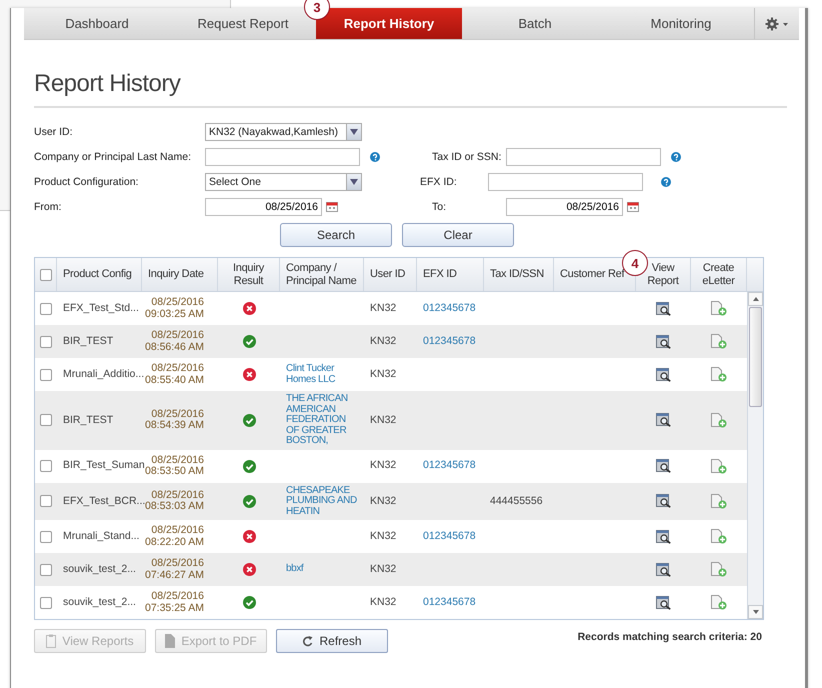 This screenshot has width=822, height=688. I want to click on settings-icon, so click(777, 23).